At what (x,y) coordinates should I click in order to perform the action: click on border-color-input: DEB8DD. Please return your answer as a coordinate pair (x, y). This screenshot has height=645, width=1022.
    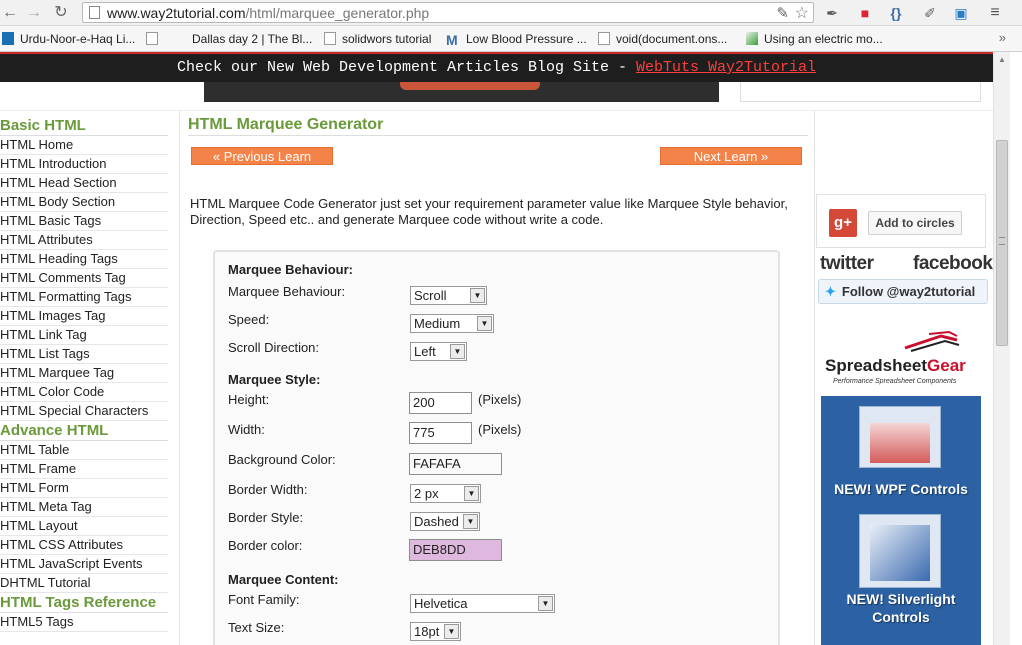
    Looking at the image, I should click on (455, 550).